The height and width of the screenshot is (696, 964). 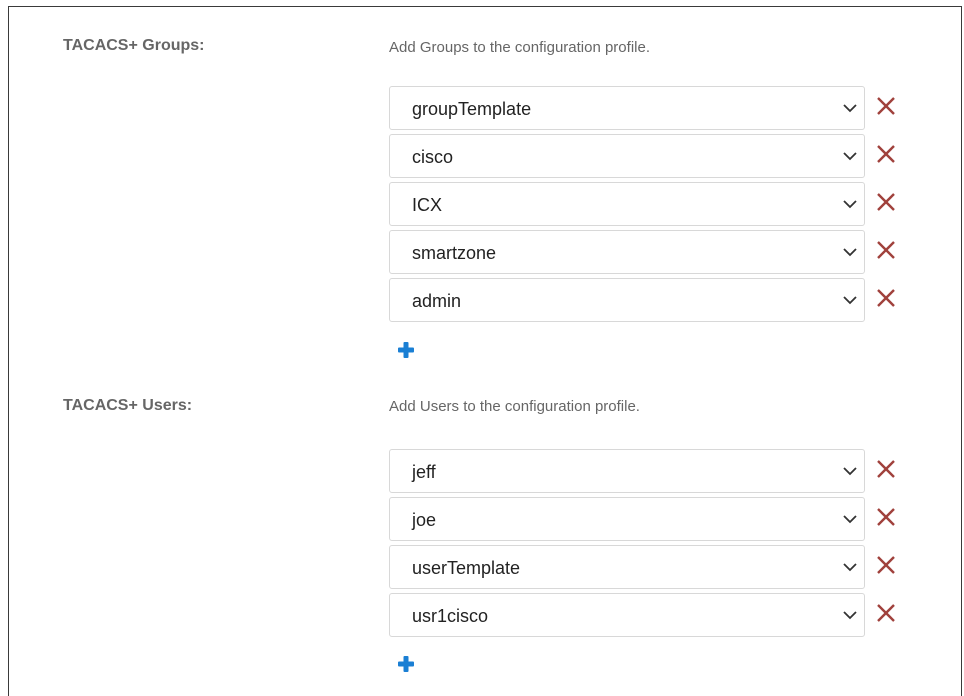 I want to click on group-select: smartzone, so click(x=627, y=252).